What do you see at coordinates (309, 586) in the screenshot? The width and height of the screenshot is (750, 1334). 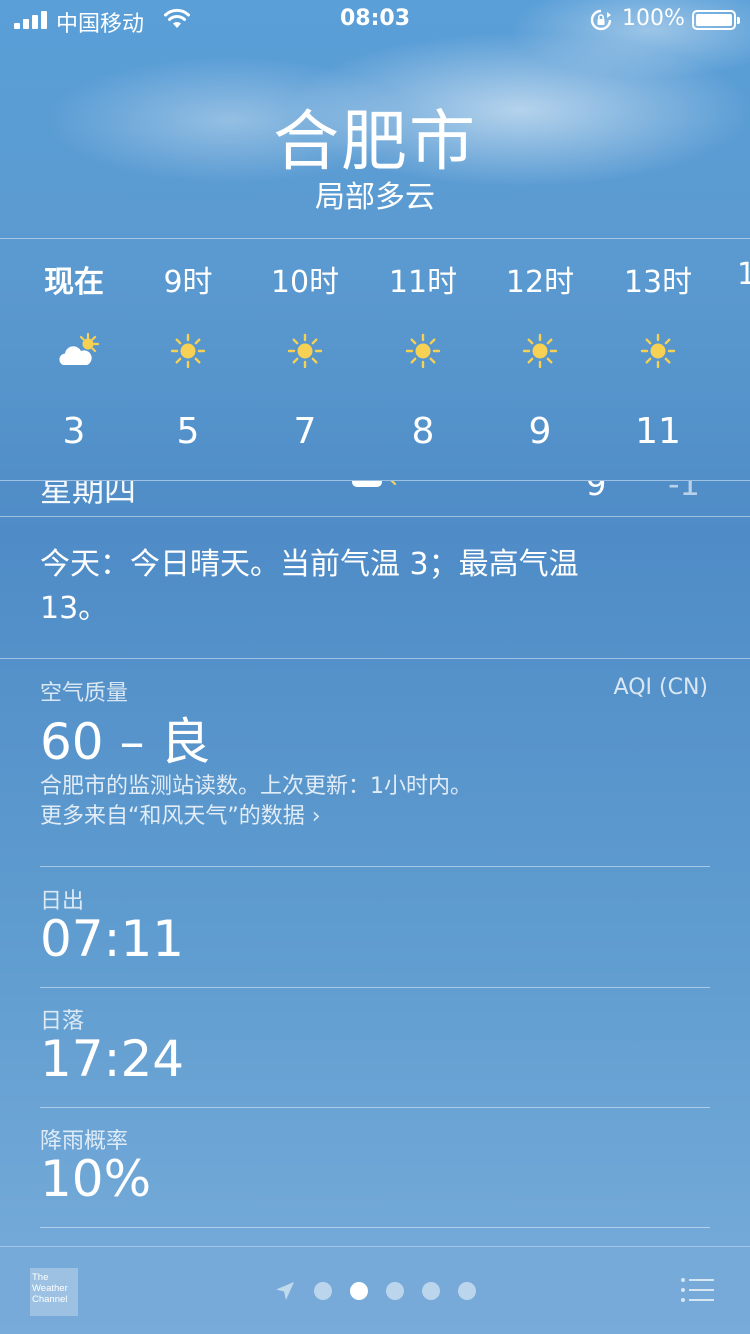 I see `today-summary: 今天：今日晴天。当前气温 3；最高气温 13。` at bounding box center [309, 586].